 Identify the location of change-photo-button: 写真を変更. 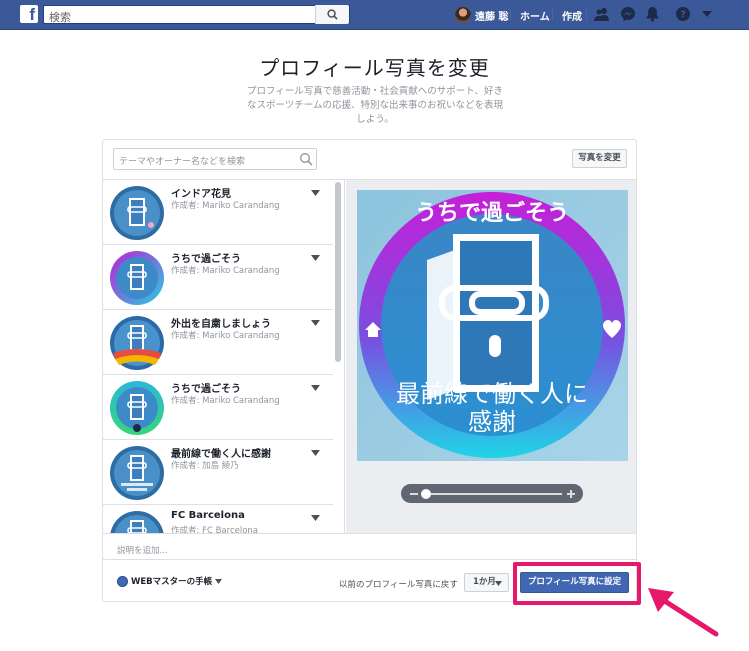
(599, 158).